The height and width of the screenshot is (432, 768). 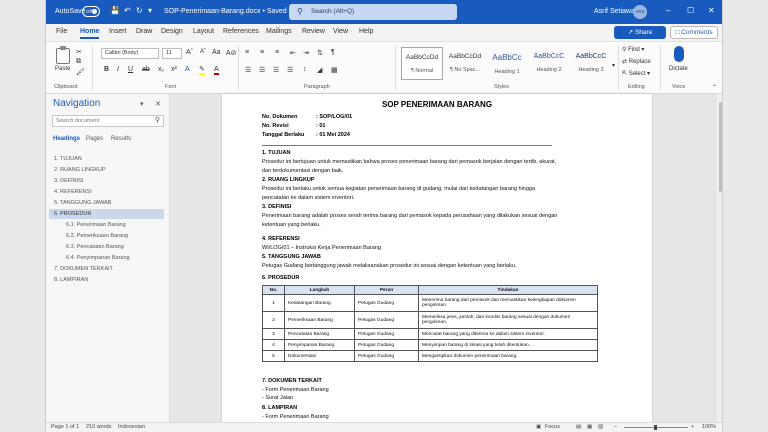 What do you see at coordinates (613, 65) in the screenshot?
I see `styles-more-icon: ▾` at bounding box center [613, 65].